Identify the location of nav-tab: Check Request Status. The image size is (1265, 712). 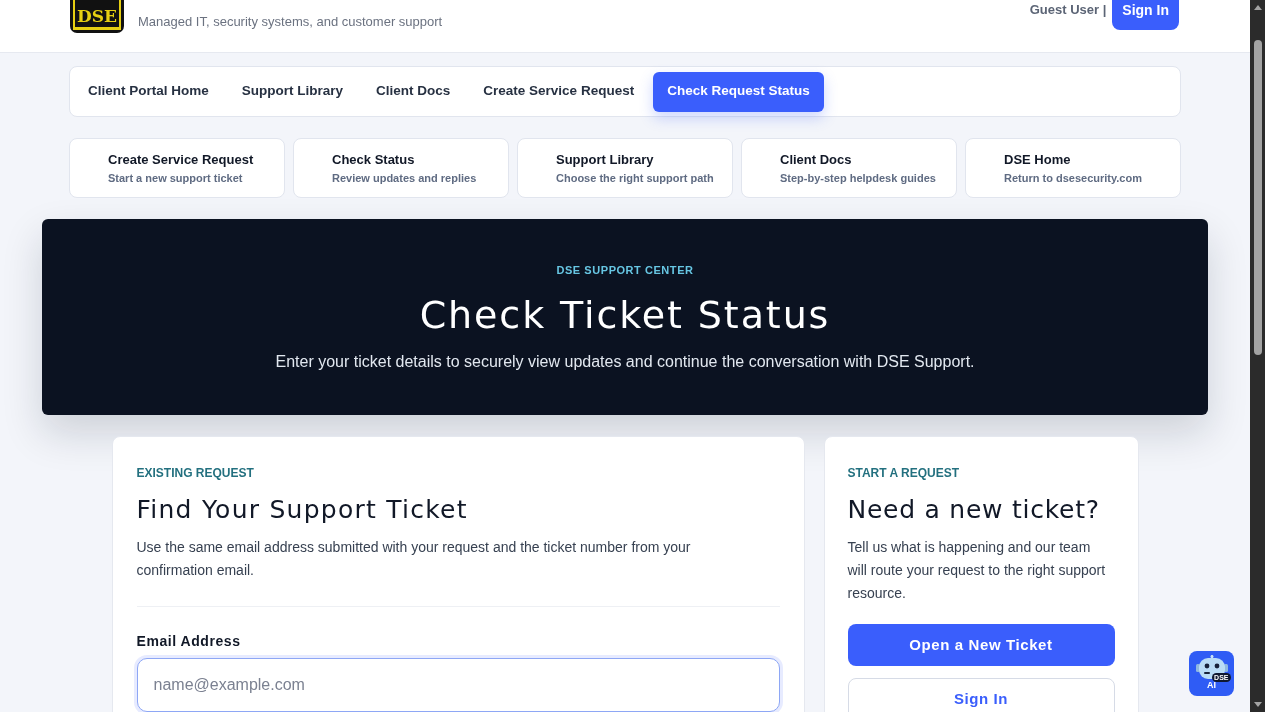
(738, 91).